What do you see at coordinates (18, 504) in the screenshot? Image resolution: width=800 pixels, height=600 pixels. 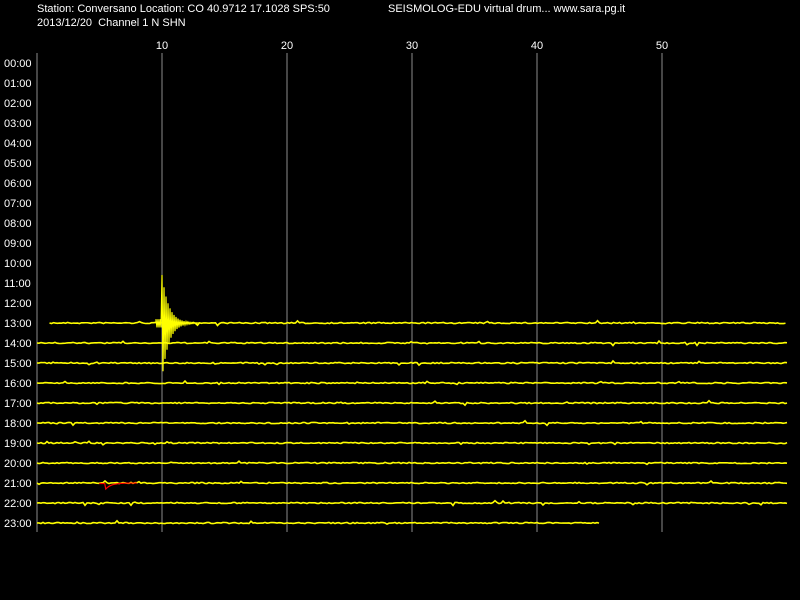 I see `hour-label: 22:00` at bounding box center [18, 504].